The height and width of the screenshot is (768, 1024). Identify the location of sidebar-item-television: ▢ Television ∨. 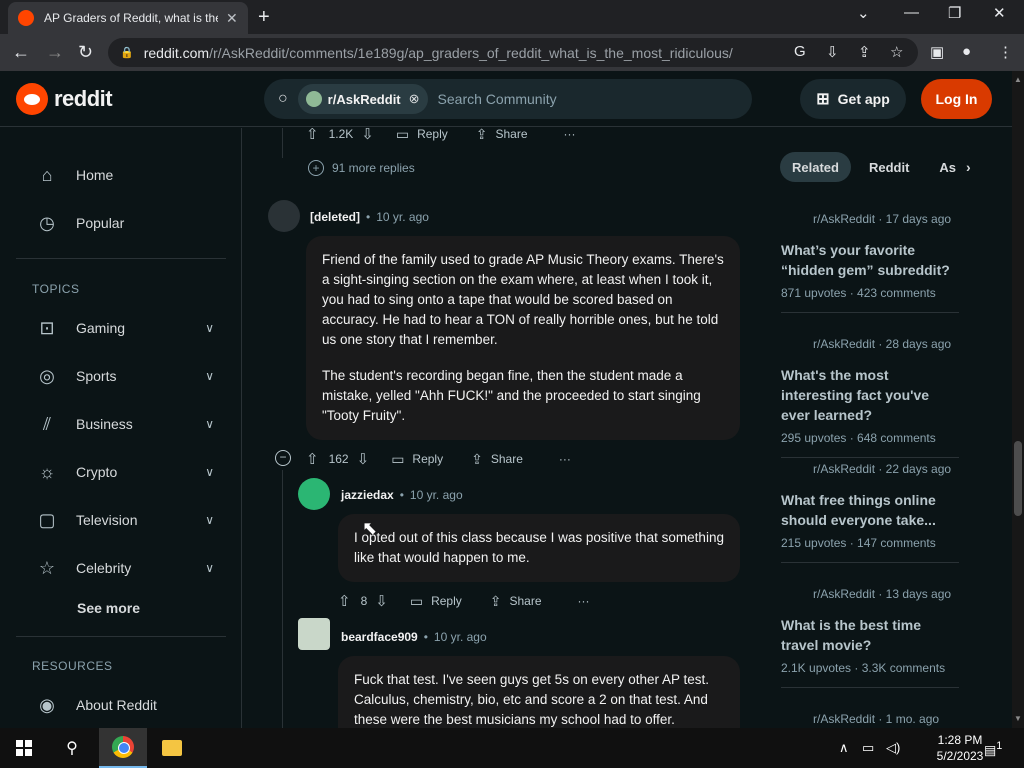
(121, 520).